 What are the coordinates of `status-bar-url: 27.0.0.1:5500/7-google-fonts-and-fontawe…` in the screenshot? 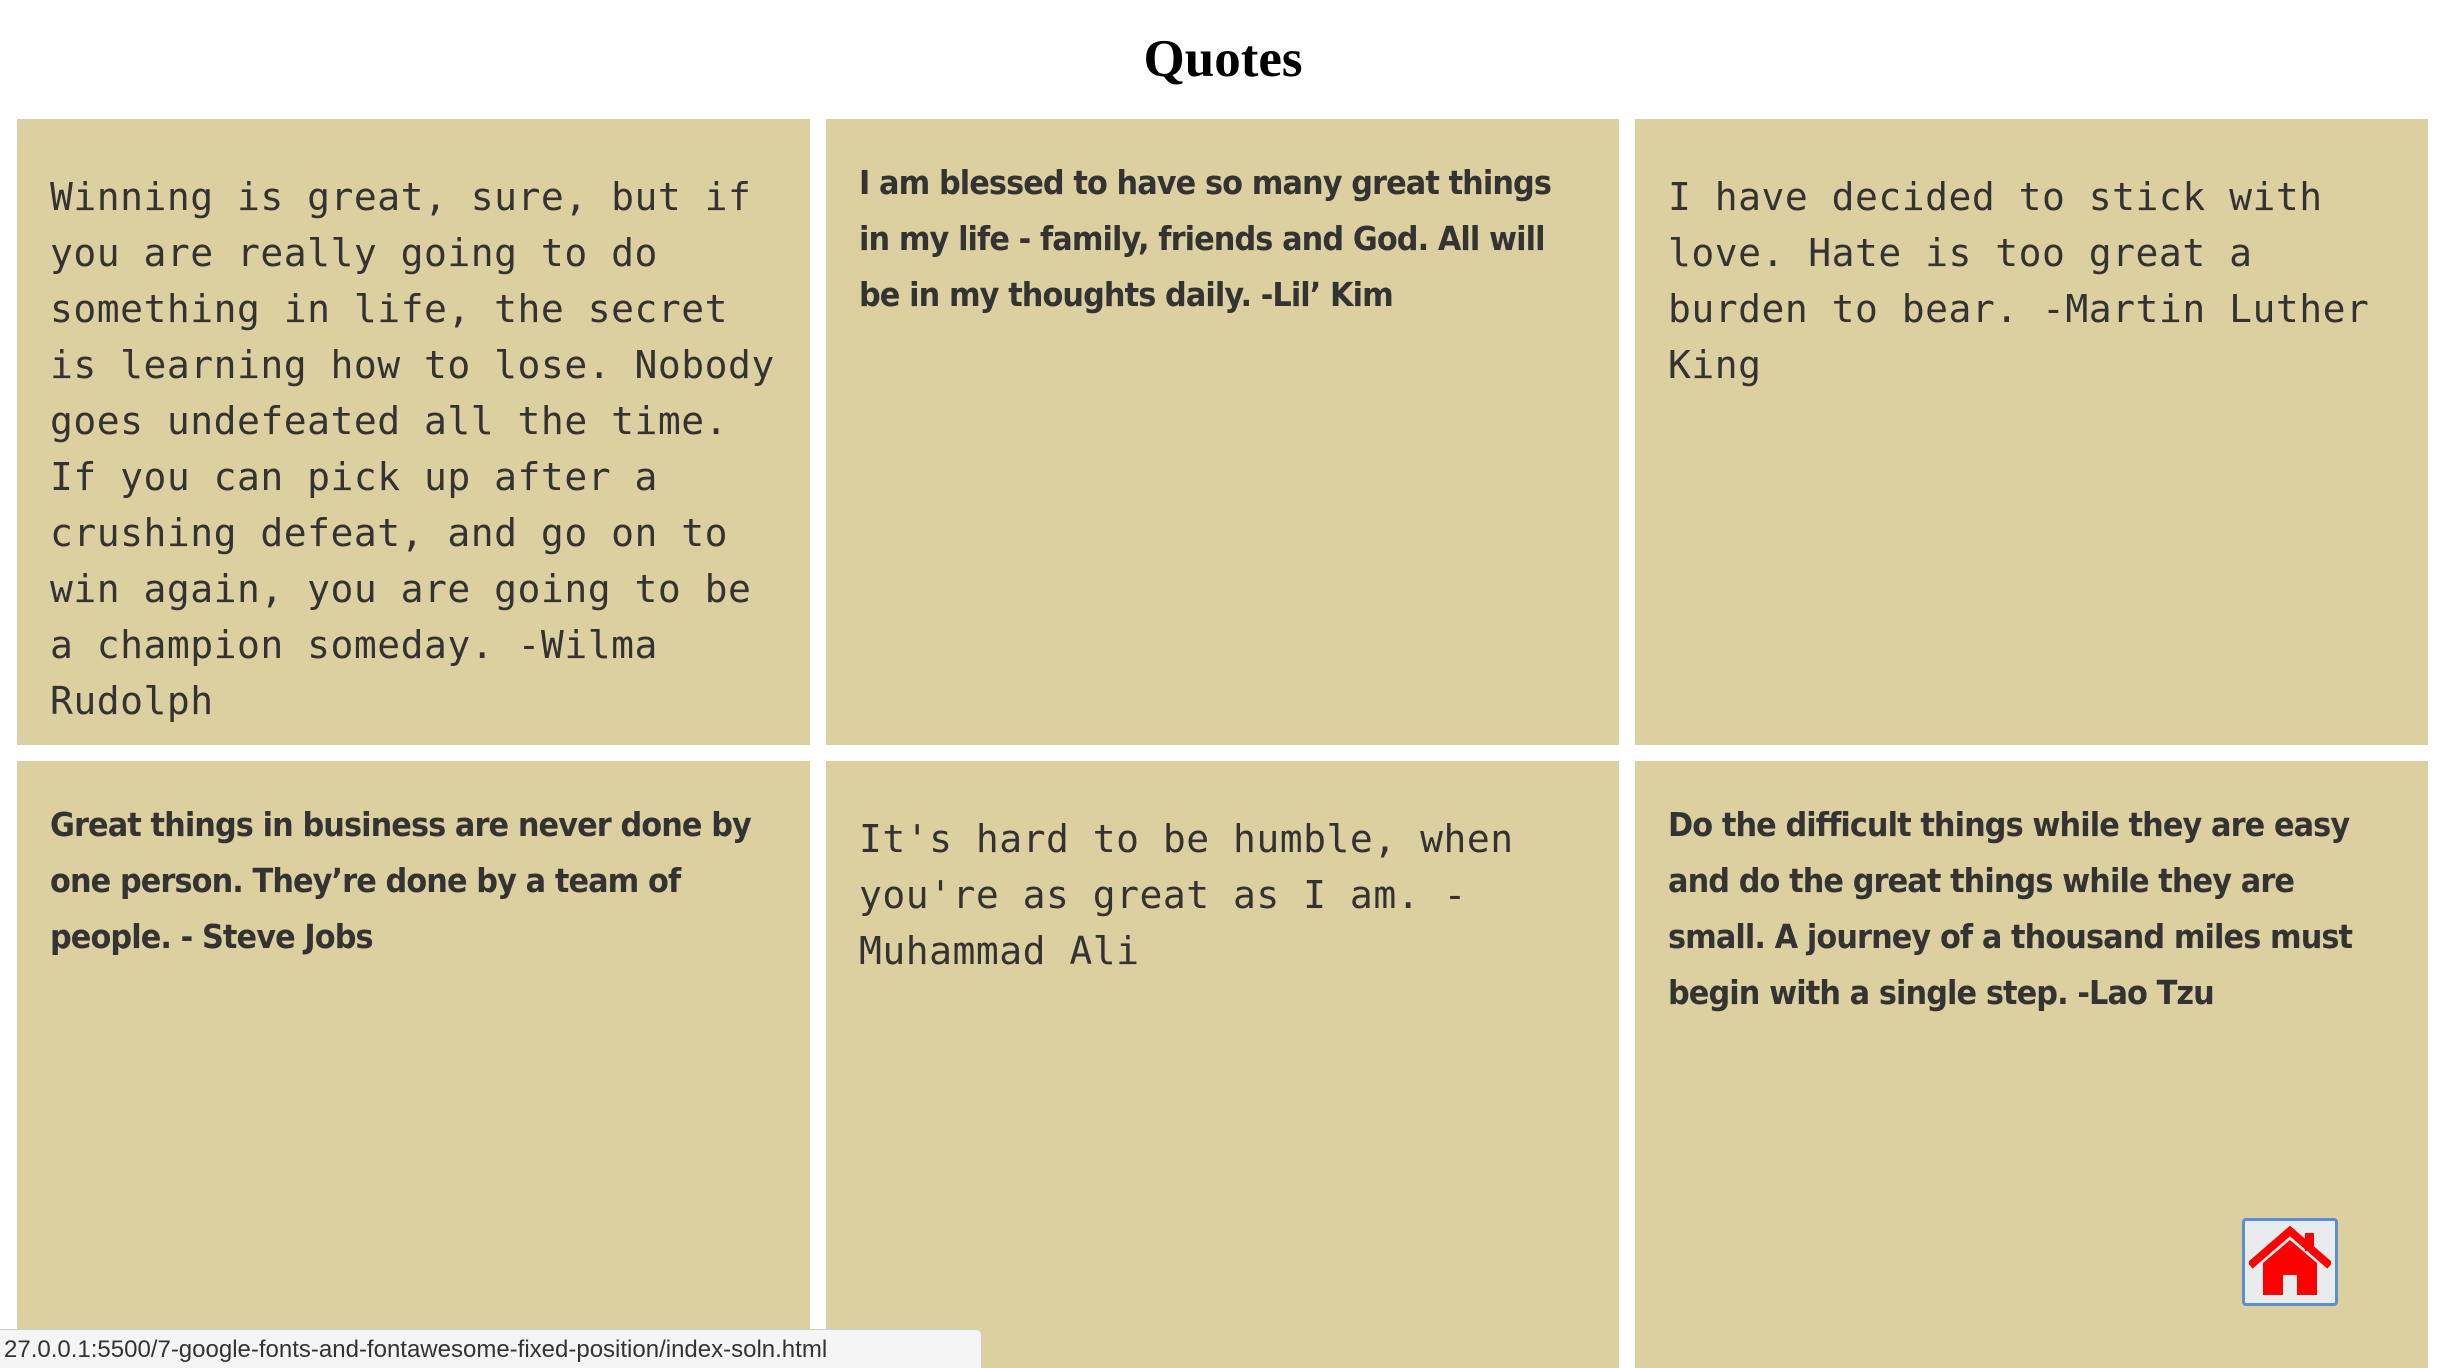 It's located at (491, 1348).